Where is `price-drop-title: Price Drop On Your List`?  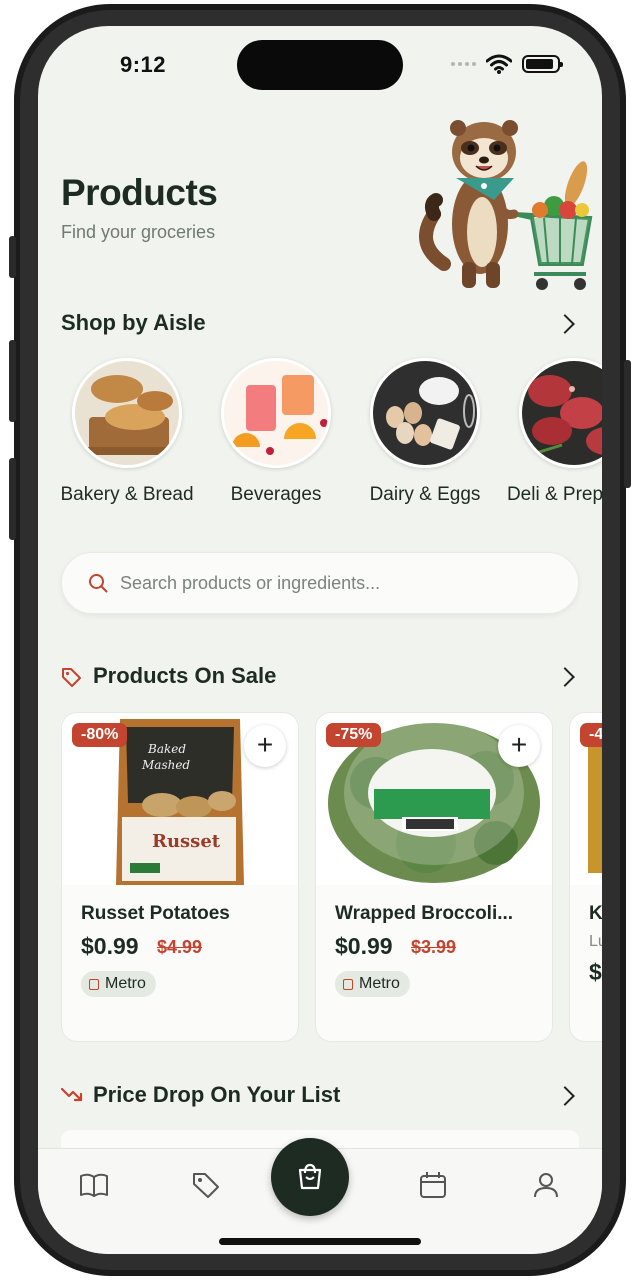 price-drop-title: Price Drop On Your List is located at coordinates (217, 1094).